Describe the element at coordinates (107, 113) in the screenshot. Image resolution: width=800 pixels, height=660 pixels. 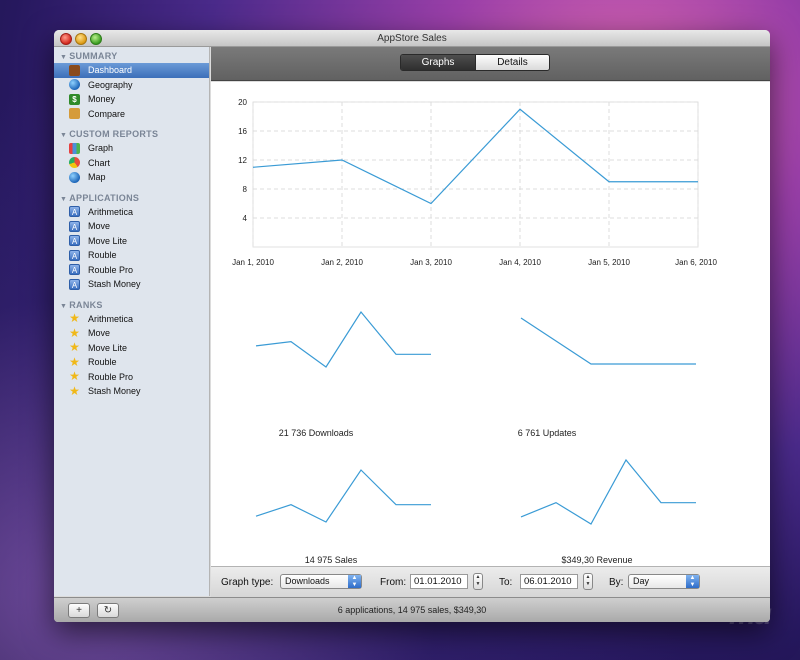
I see `sidebar-item-label: Compare` at that location.